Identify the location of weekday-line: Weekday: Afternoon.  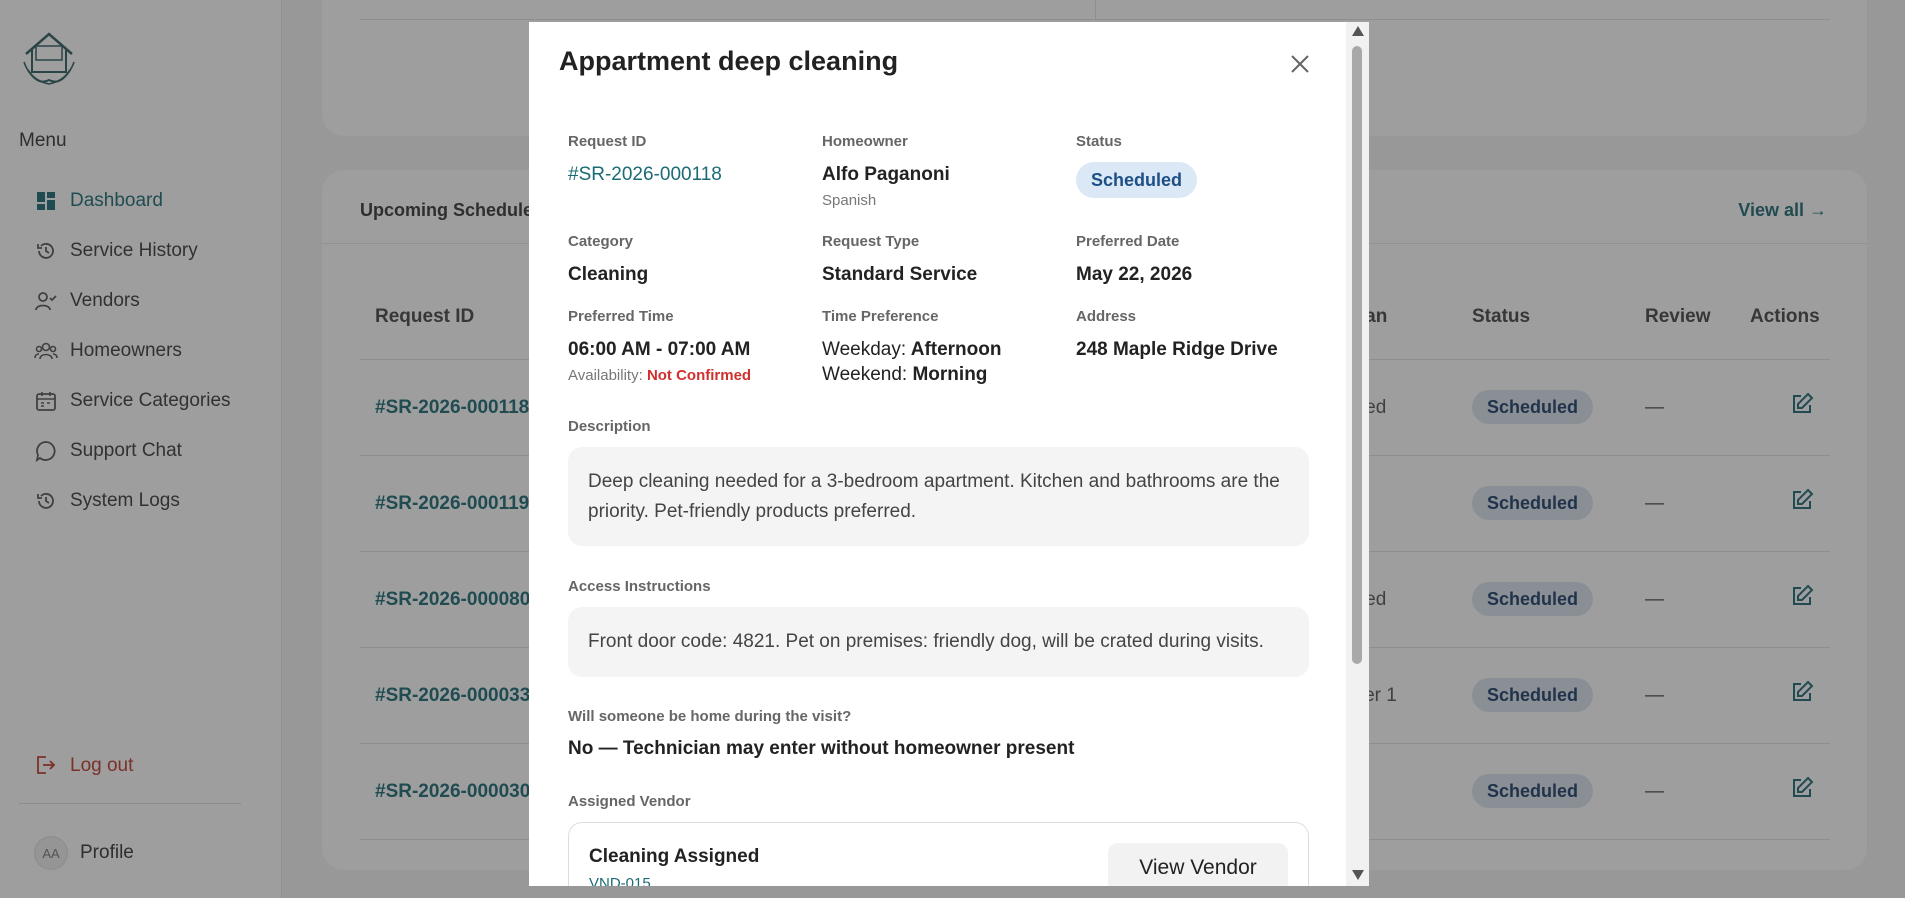
(911, 350).